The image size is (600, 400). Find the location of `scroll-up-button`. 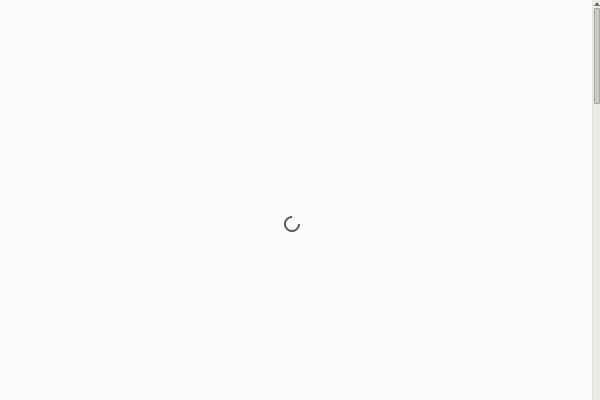

scroll-up-button is located at coordinates (596, 4).